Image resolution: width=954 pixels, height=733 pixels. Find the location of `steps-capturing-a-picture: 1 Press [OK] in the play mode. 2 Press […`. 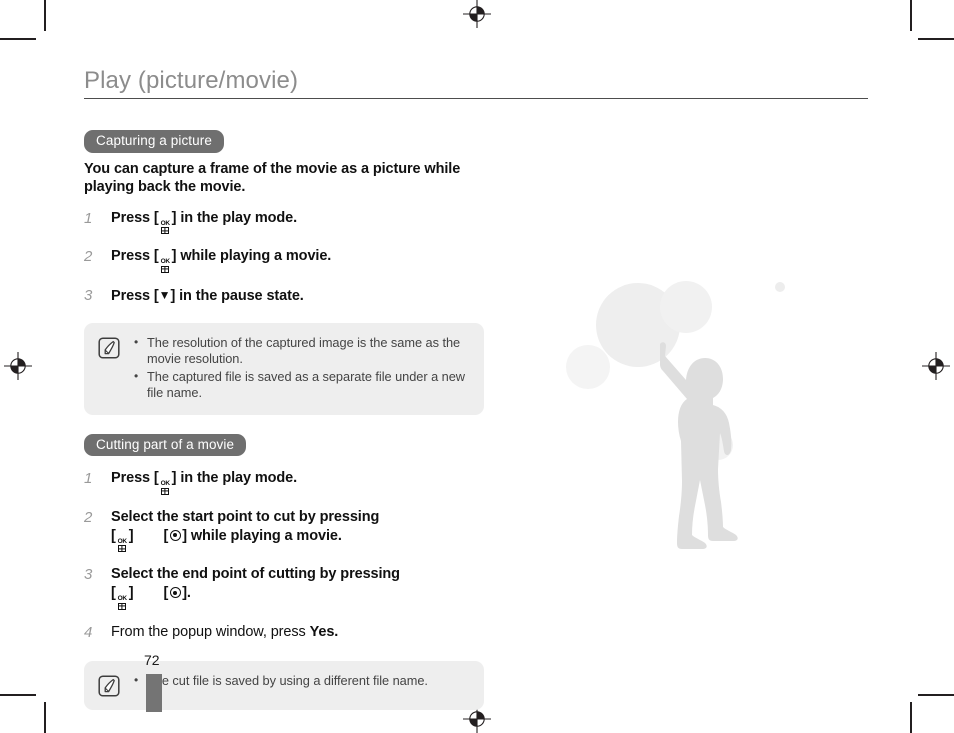

steps-capturing-a-picture: 1 Press [OK] in the play mode. 2 Press [… is located at coordinates (284, 257).